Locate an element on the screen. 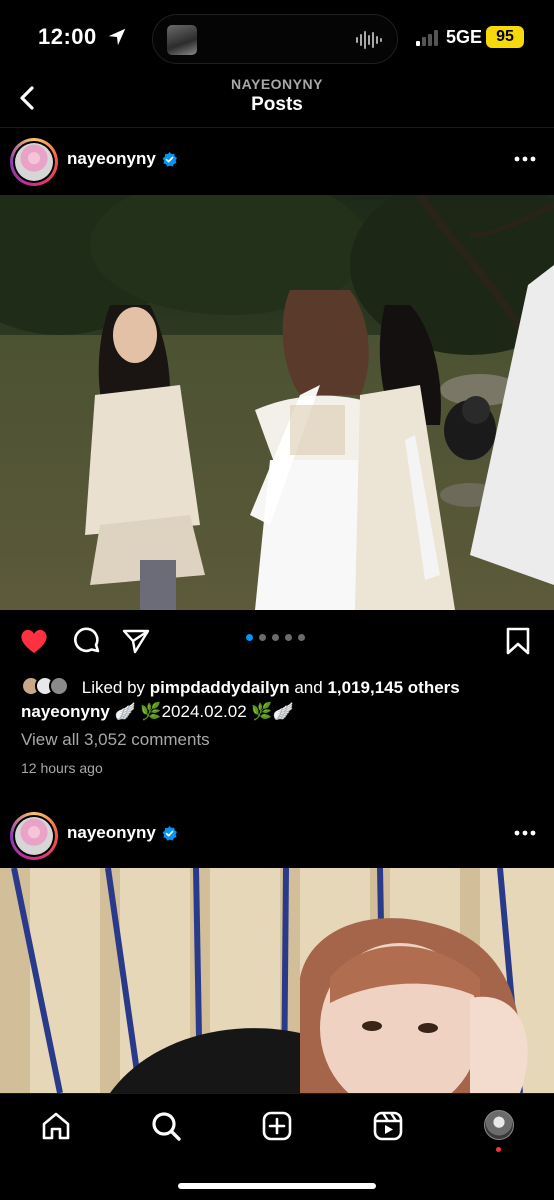  liked-by-user: pimpdaddydailyn is located at coordinates (220, 687).